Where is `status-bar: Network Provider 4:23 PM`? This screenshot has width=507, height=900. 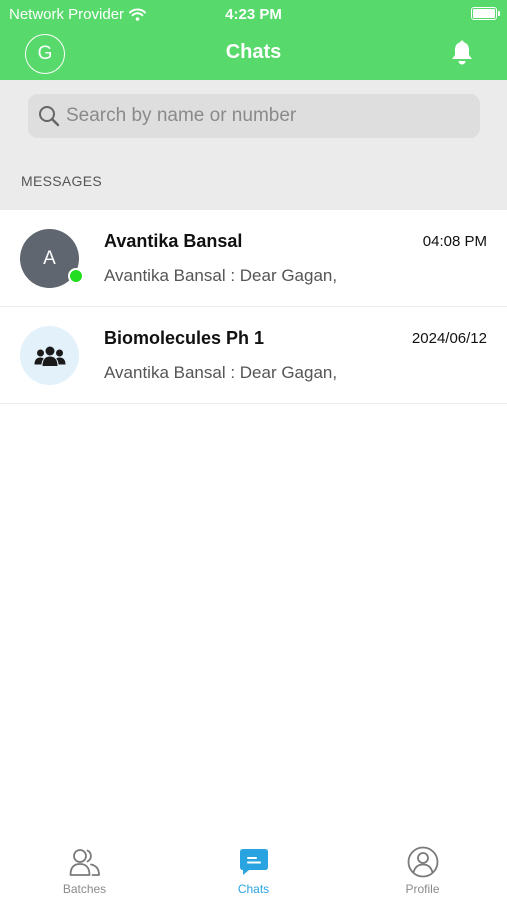 status-bar: Network Provider 4:23 PM is located at coordinates (253, 14).